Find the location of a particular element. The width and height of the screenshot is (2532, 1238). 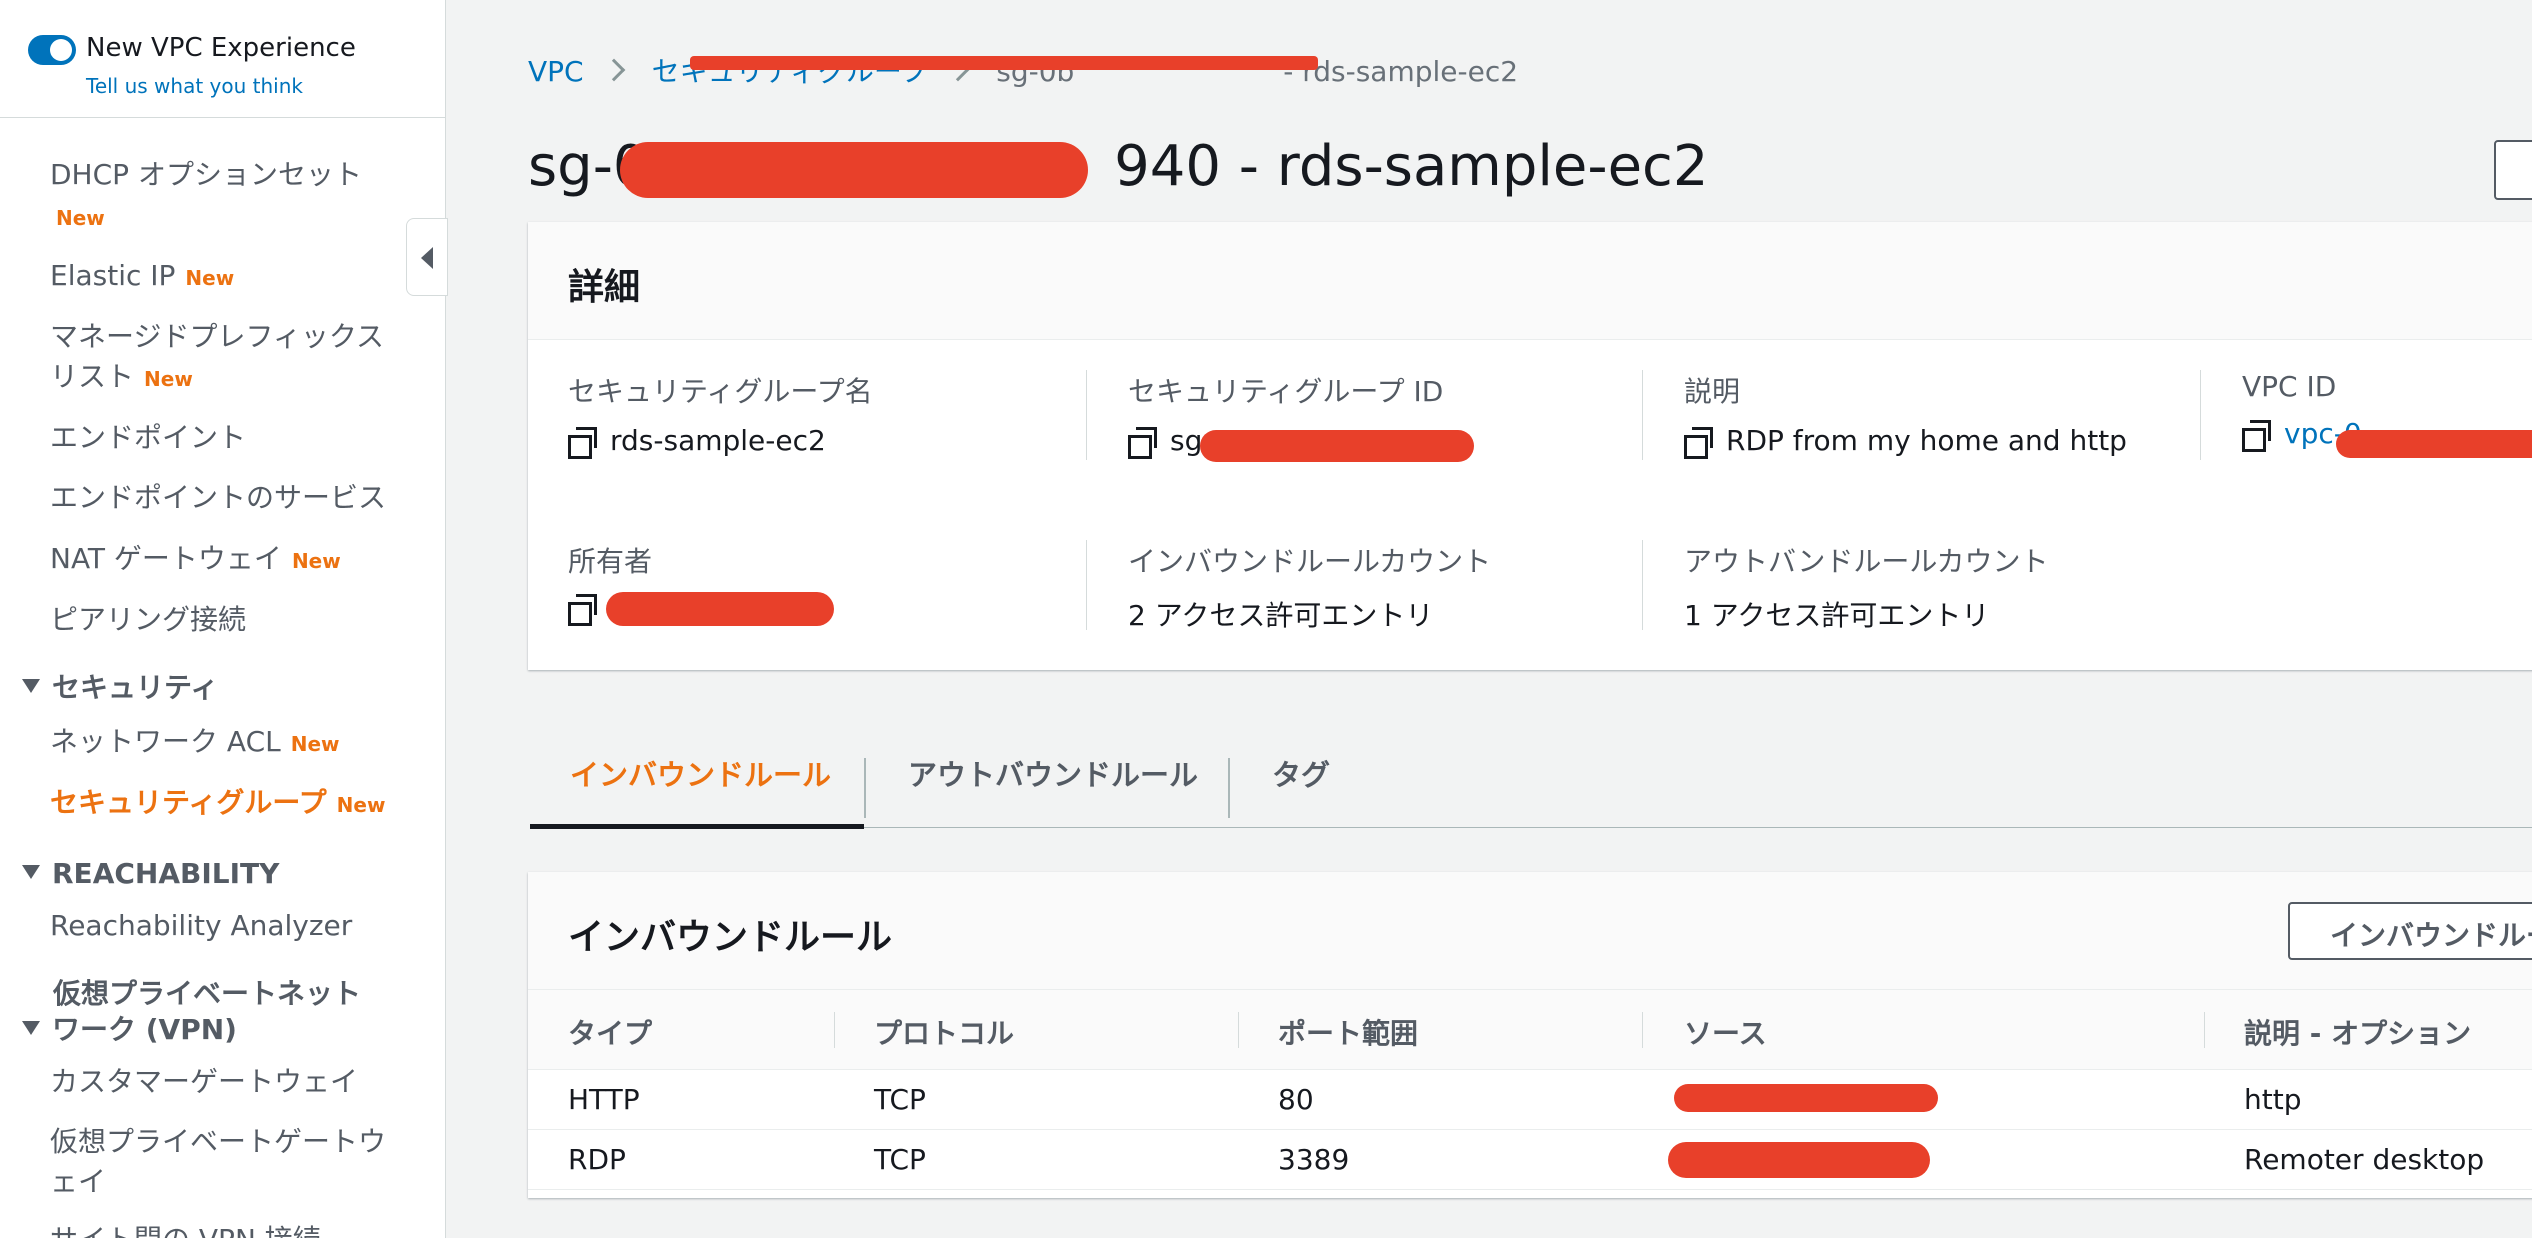

column-header-type: タイプ is located at coordinates (610, 1032).